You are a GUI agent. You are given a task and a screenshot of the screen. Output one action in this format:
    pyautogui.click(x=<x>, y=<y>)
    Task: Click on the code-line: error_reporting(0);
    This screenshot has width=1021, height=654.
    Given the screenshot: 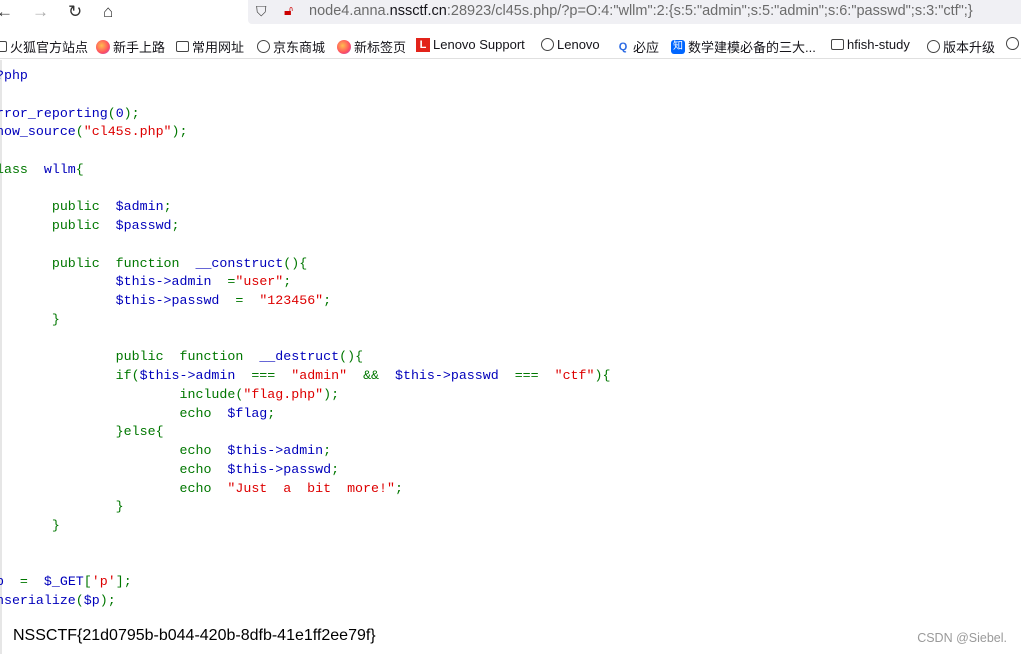 What is the action you would take?
    pyautogui.click(x=305, y=114)
    